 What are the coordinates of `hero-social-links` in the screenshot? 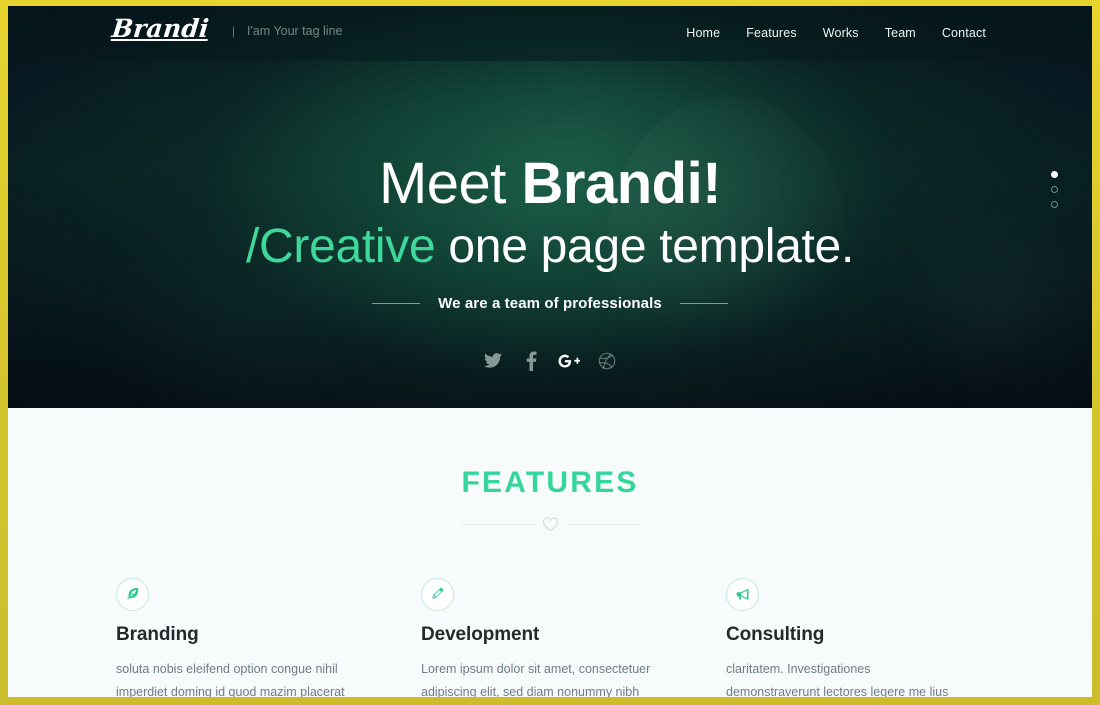 It's located at (550, 361).